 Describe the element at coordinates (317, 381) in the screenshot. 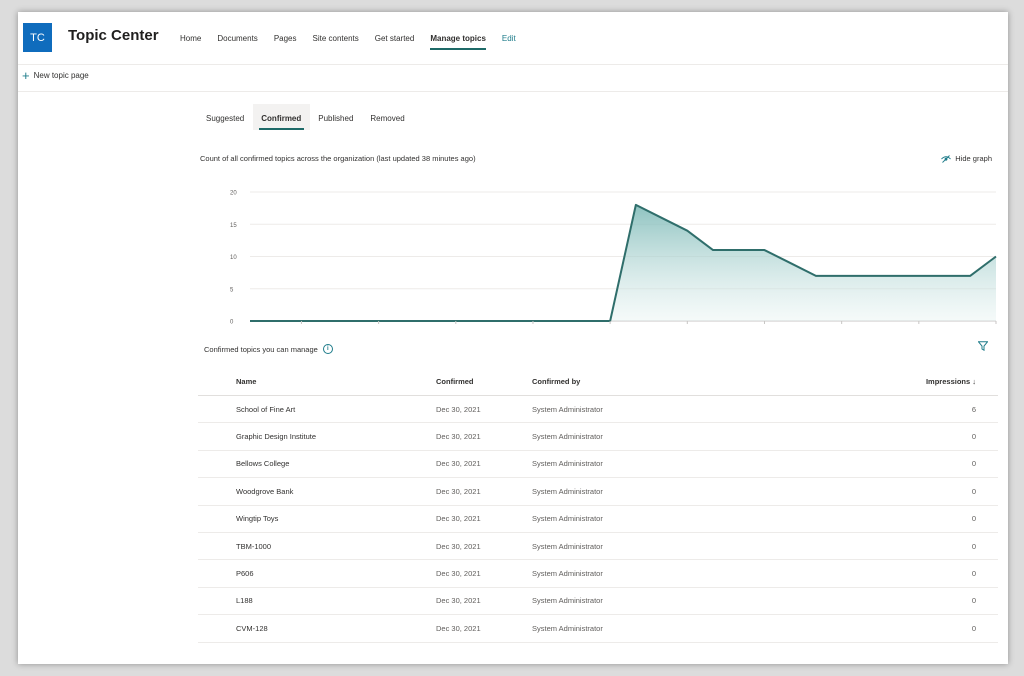

I see `column-header-name: Name` at that location.